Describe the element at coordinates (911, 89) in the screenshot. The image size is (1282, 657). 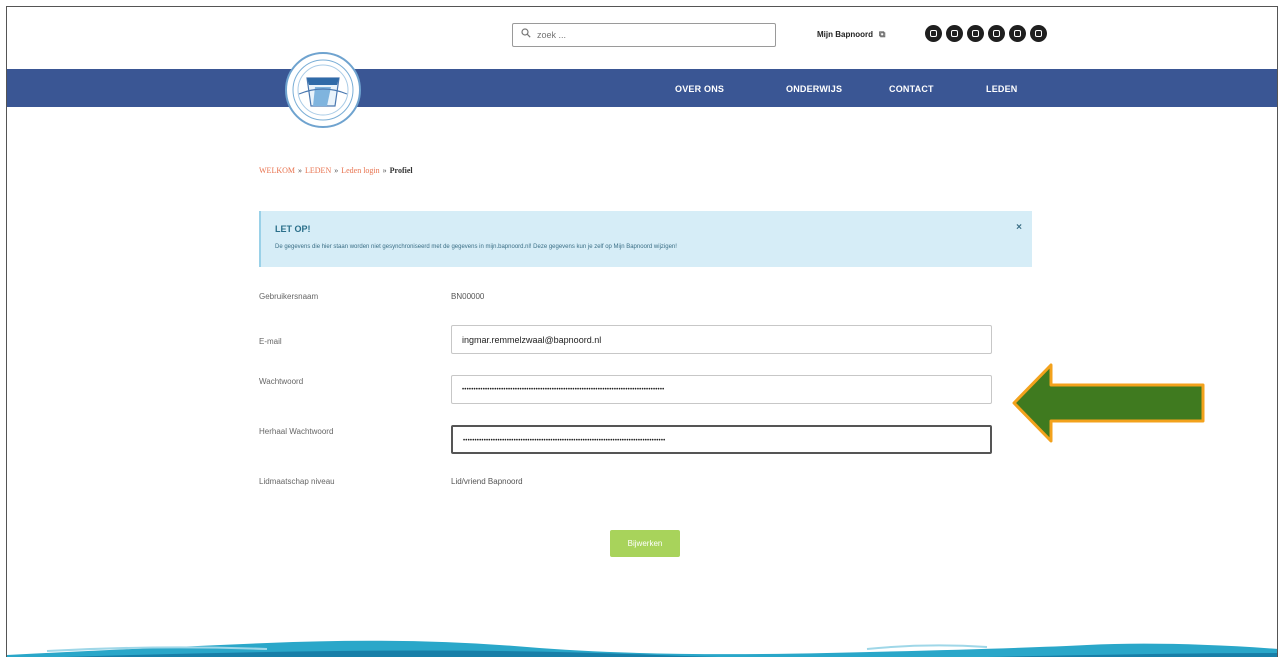
I see `nav-item-contact: CONTACT` at that location.